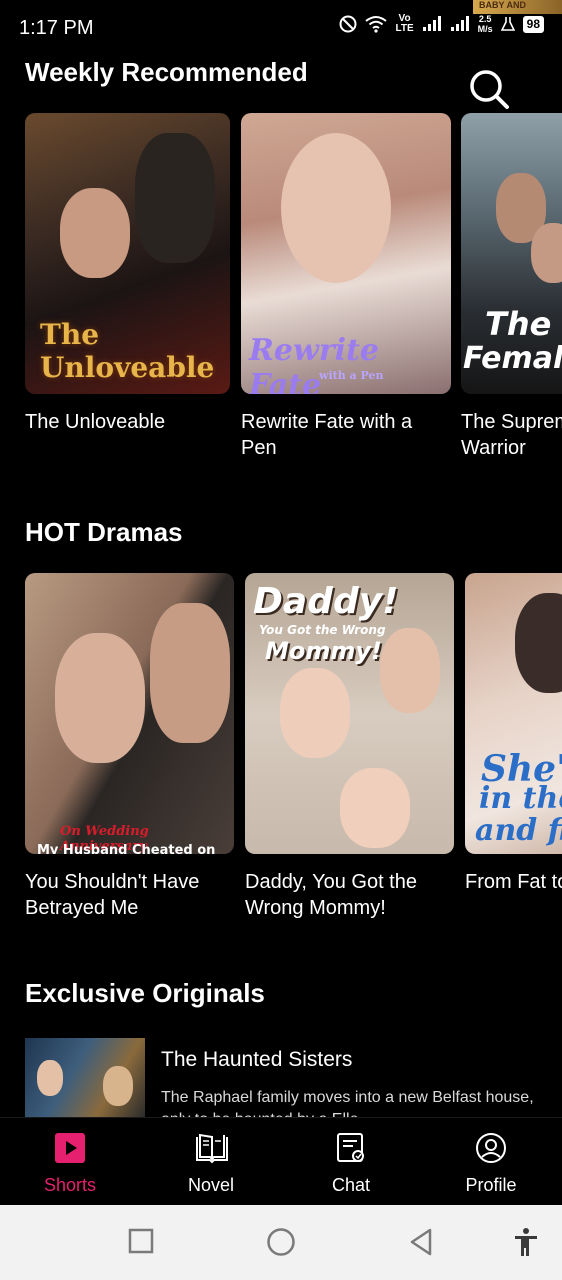  Describe the element at coordinates (512, 358) in the screenshot. I see `poster-title-art: Female` at that location.